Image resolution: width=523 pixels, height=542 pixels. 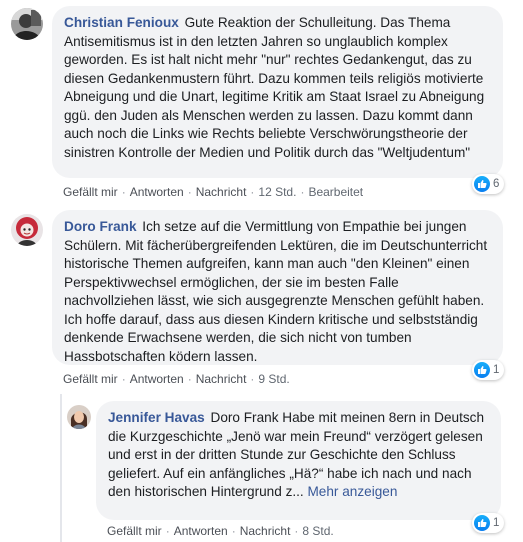 I want to click on edited-label: Bearbeitet, so click(x=335, y=192).